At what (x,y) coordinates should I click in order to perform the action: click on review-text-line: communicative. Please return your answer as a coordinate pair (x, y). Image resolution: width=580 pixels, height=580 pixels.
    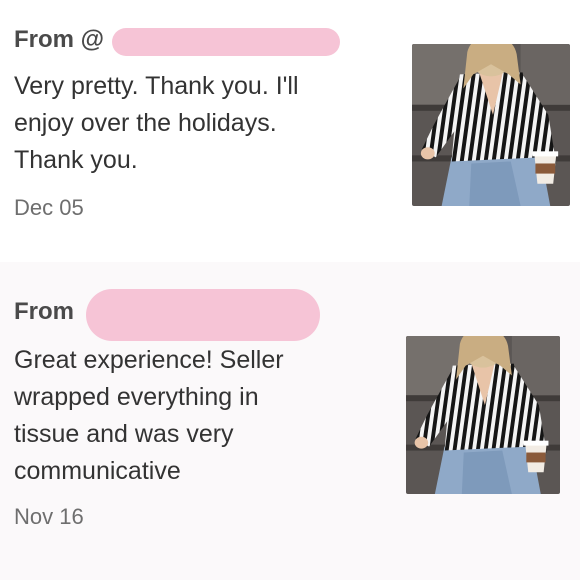
    Looking at the image, I should click on (97, 471).